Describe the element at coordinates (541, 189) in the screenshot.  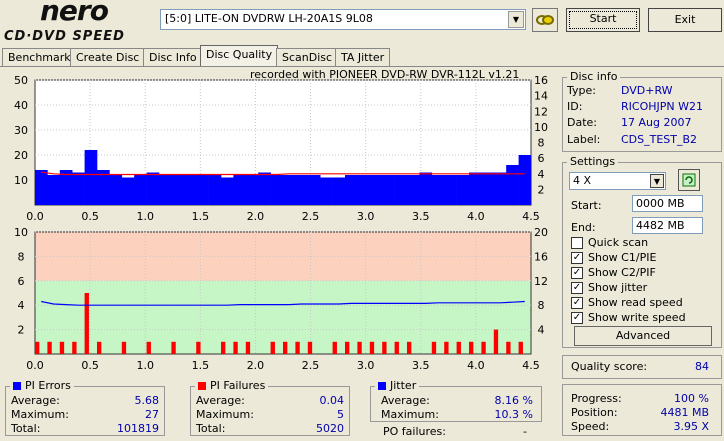
I see `y2-tick-label: 2` at that location.